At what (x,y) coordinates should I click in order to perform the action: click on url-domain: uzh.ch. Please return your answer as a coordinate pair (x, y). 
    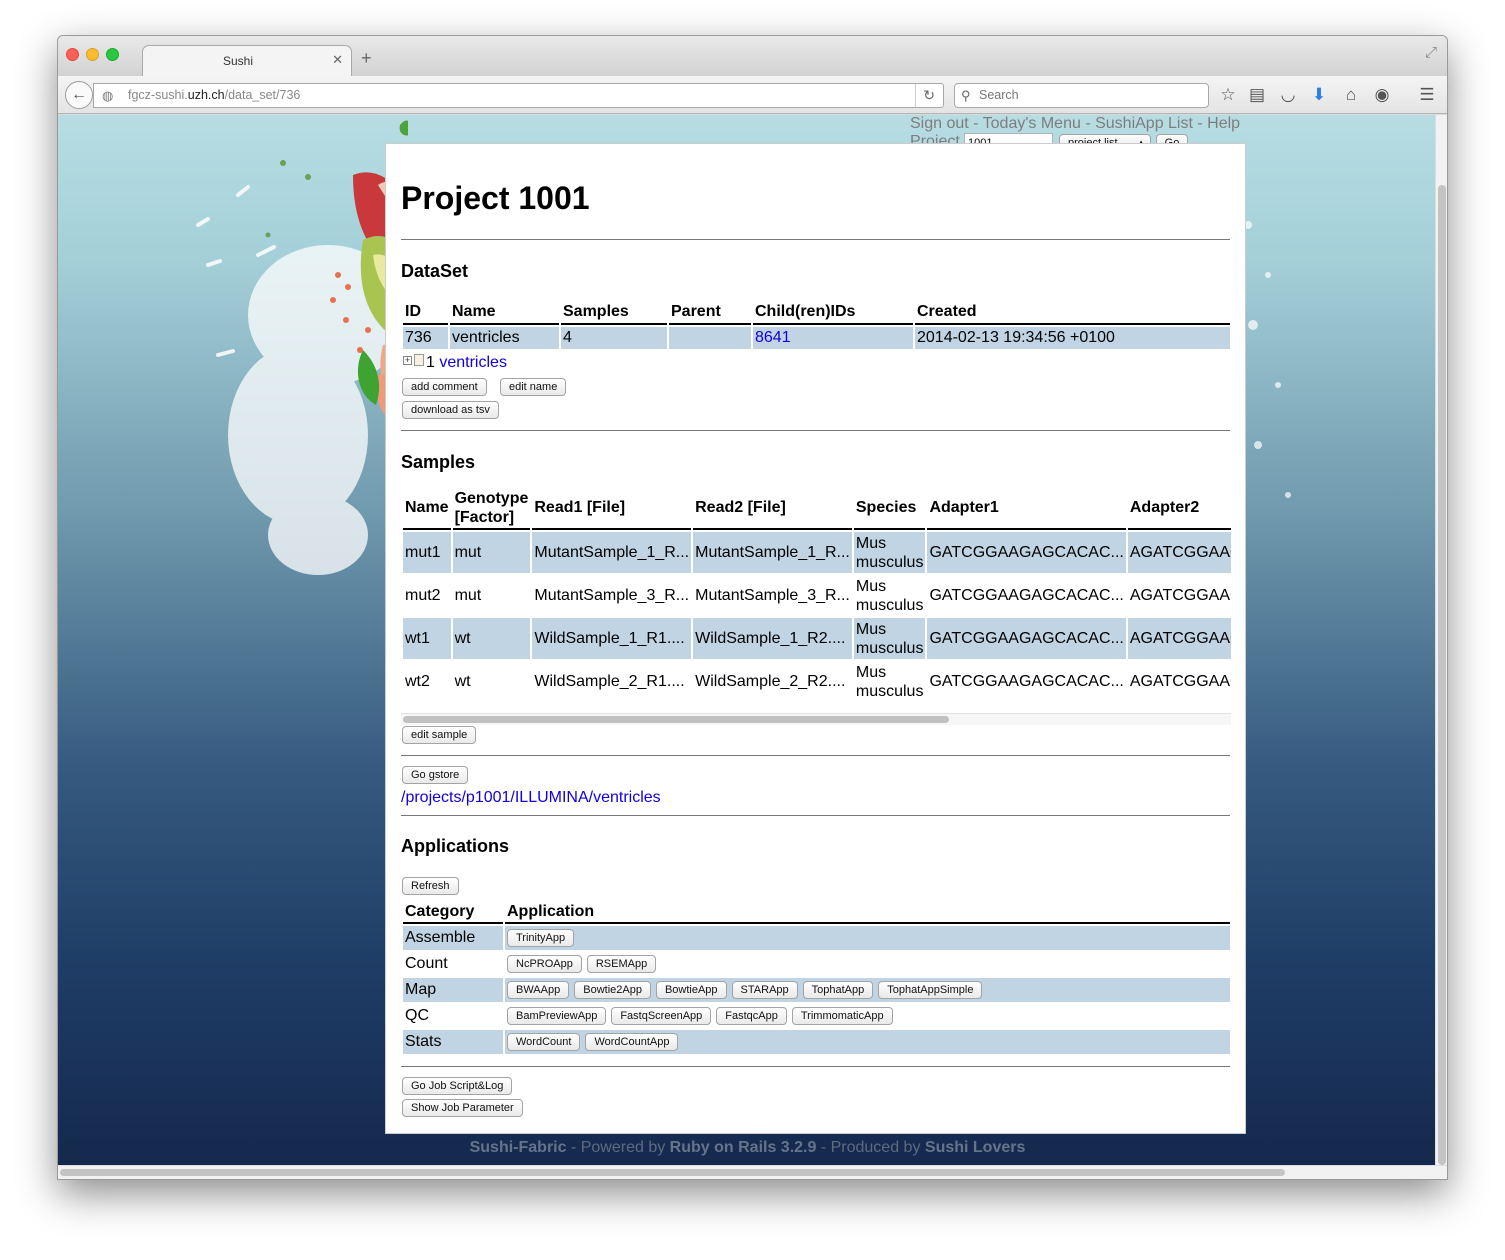
    Looking at the image, I should click on (206, 95).